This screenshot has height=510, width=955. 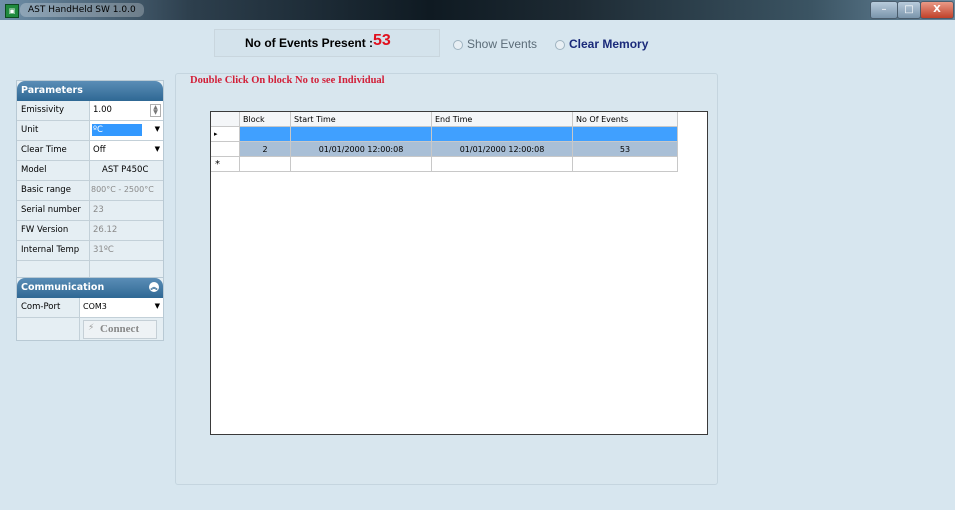 I want to click on minimize-button: –, so click(x=884, y=10).